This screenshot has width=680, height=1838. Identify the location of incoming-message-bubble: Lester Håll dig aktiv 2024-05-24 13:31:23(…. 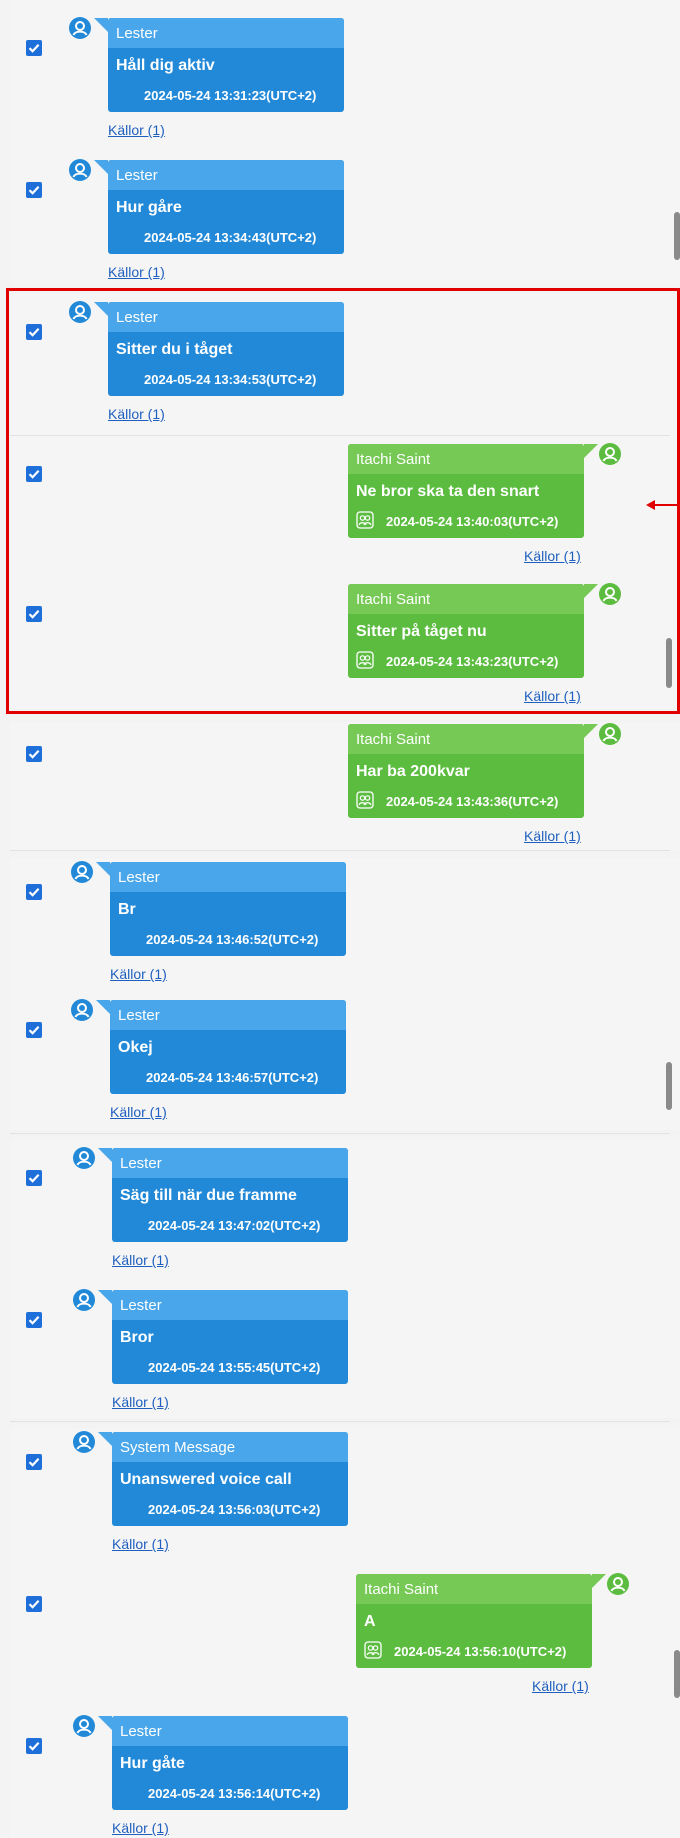
(226, 65).